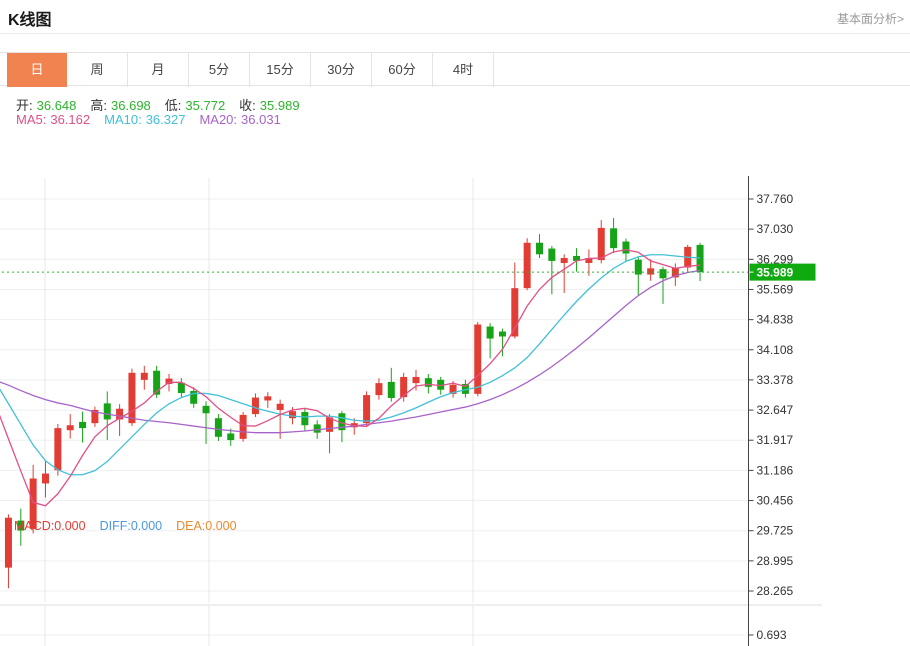  Describe the element at coordinates (775, 561) in the screenshot. I see `svg-text: 28.995` at that location.